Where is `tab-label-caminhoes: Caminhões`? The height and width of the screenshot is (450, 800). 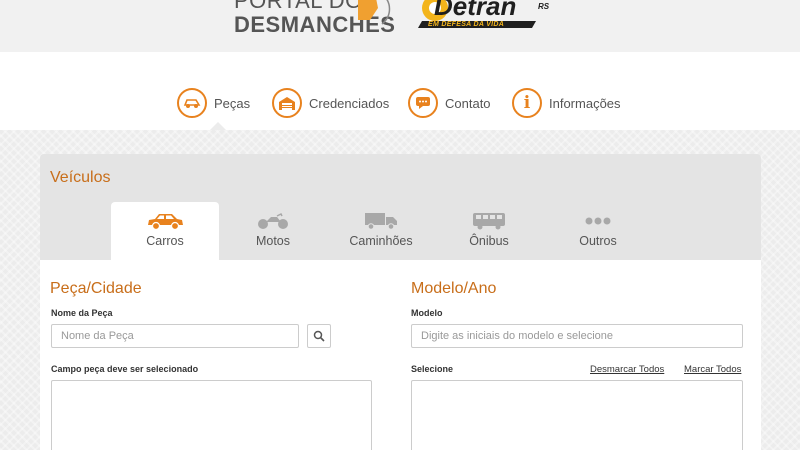 tab-label-caminhoes: Caminhões is located at coordinates (381, 241).